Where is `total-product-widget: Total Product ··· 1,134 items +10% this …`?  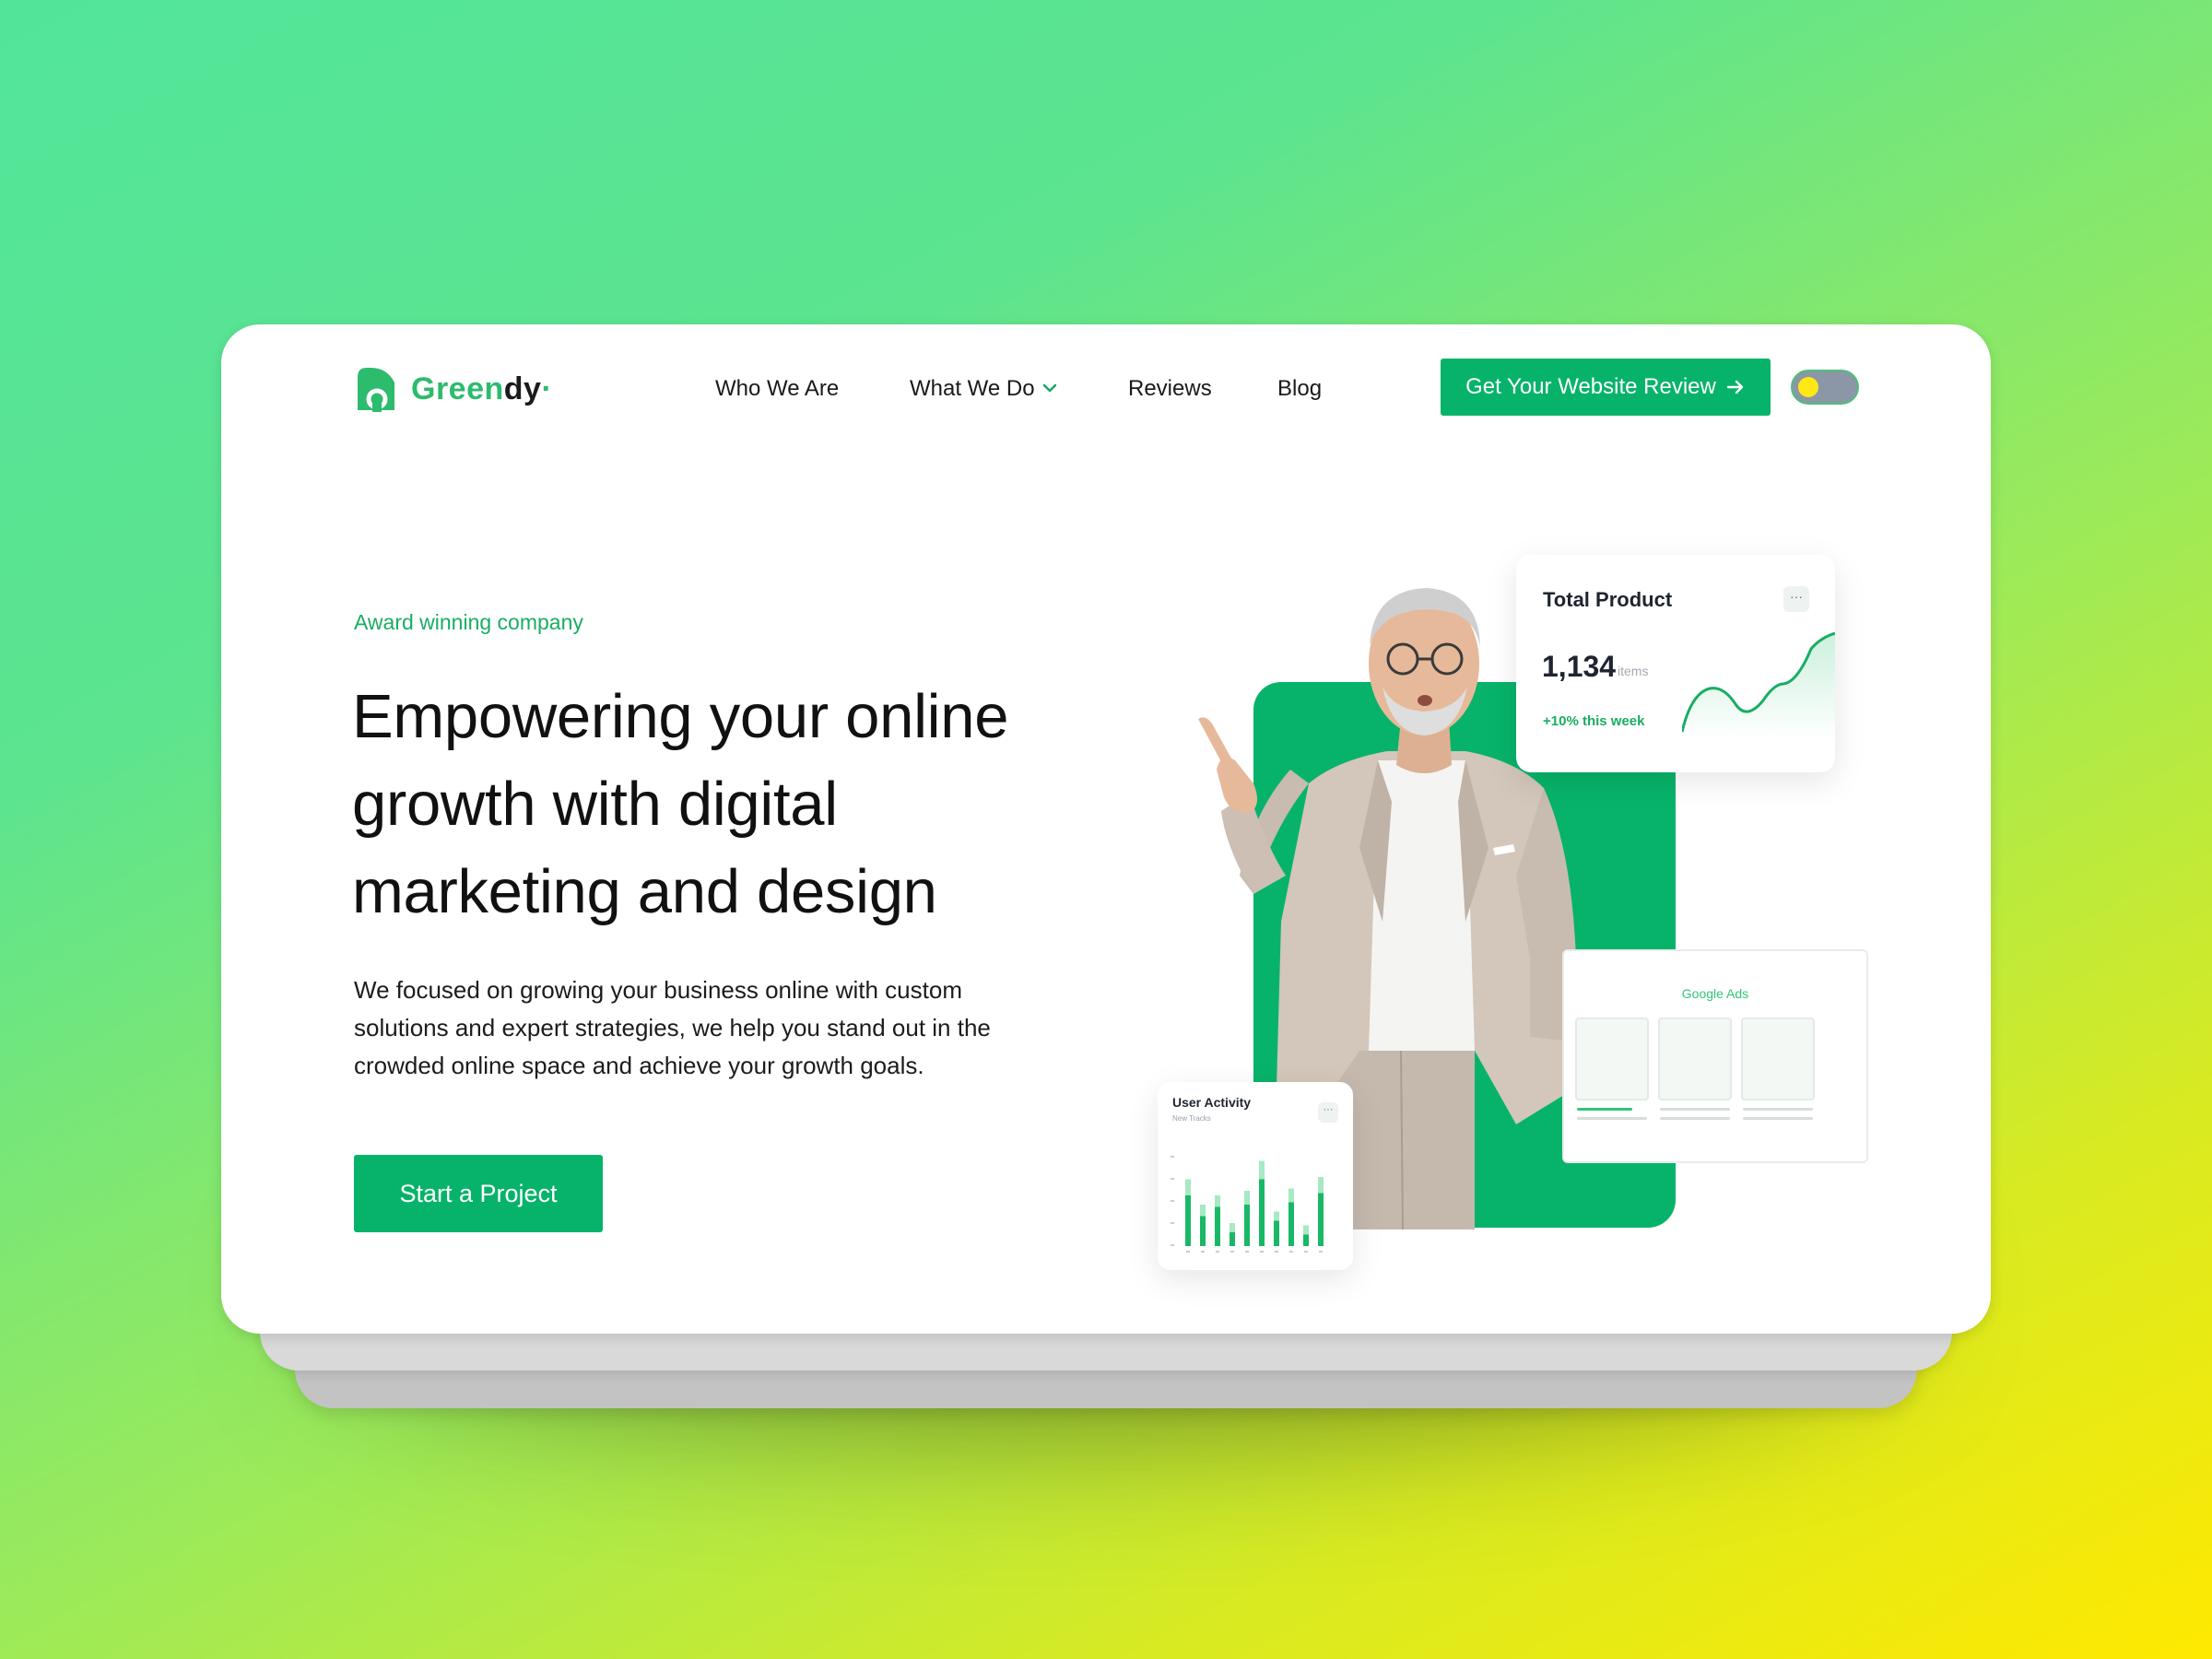 total-product-widget: Total Product ··· 1,134 items +10% this … is located at coordinates (1675, 663).